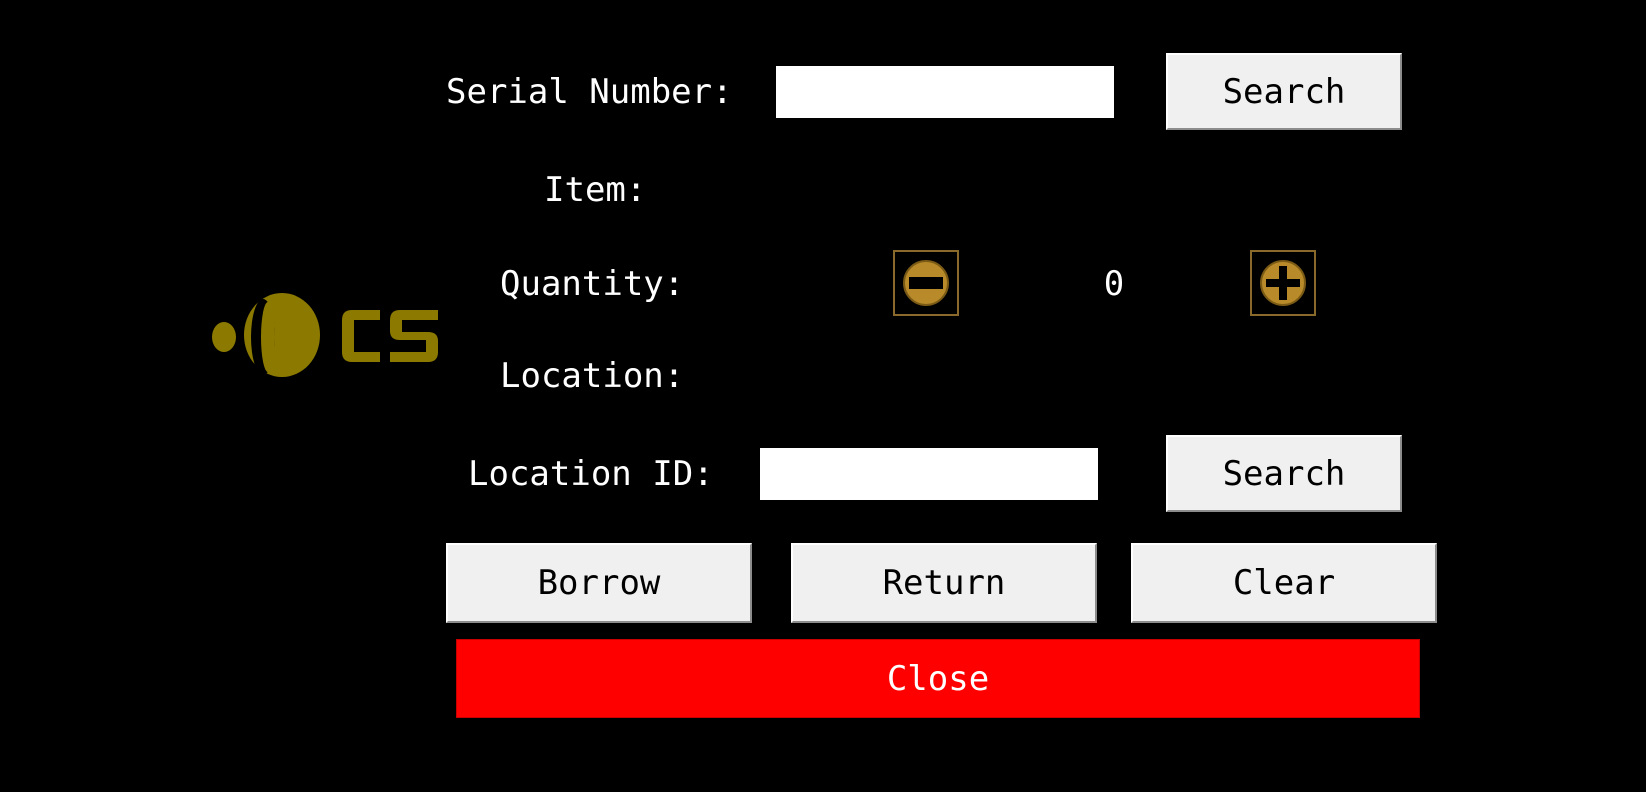 This screenshot has width=1646, height=792. What do you see at coordinates (589, 92) in the screenshot?
I see `serial-number-label: Serial Number:` at bounding box center [589, 92].